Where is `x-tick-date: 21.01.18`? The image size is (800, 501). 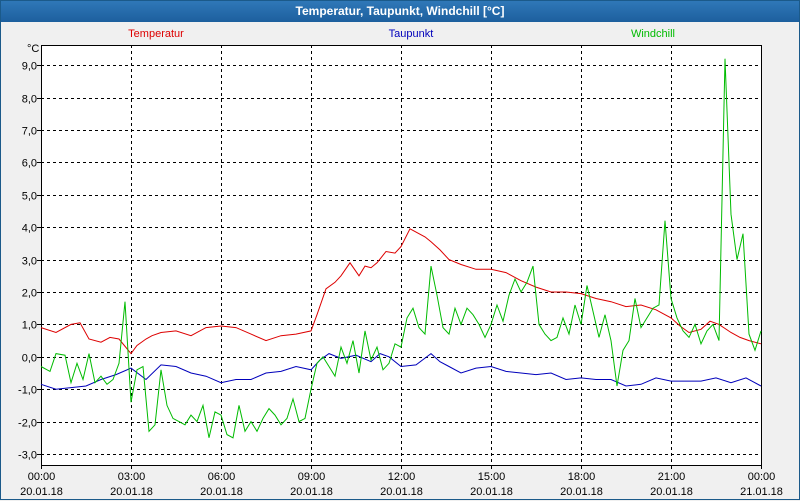 x-tick-date: 21.01.18 is located at coordinates (761, 492).